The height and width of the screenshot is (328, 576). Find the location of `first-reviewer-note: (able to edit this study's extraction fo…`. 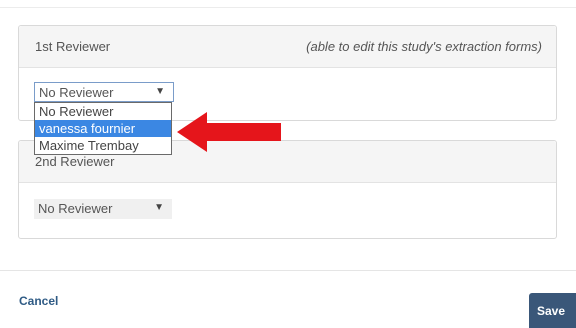

first-reviewer-note: (able to edit this study's extraction fo… is located at coordinates (424, 46).